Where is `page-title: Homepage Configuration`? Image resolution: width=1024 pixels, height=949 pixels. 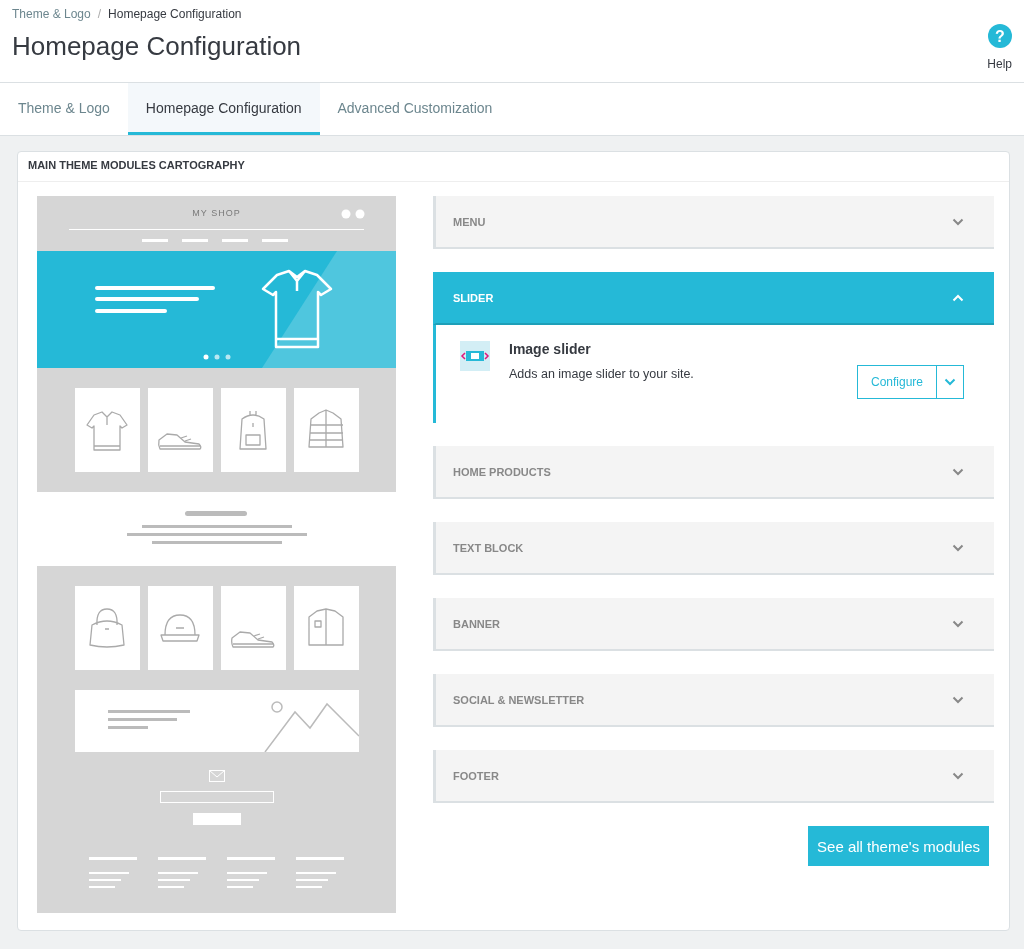
page-title: Homepage Configuration is located at coordinates (157, 46).